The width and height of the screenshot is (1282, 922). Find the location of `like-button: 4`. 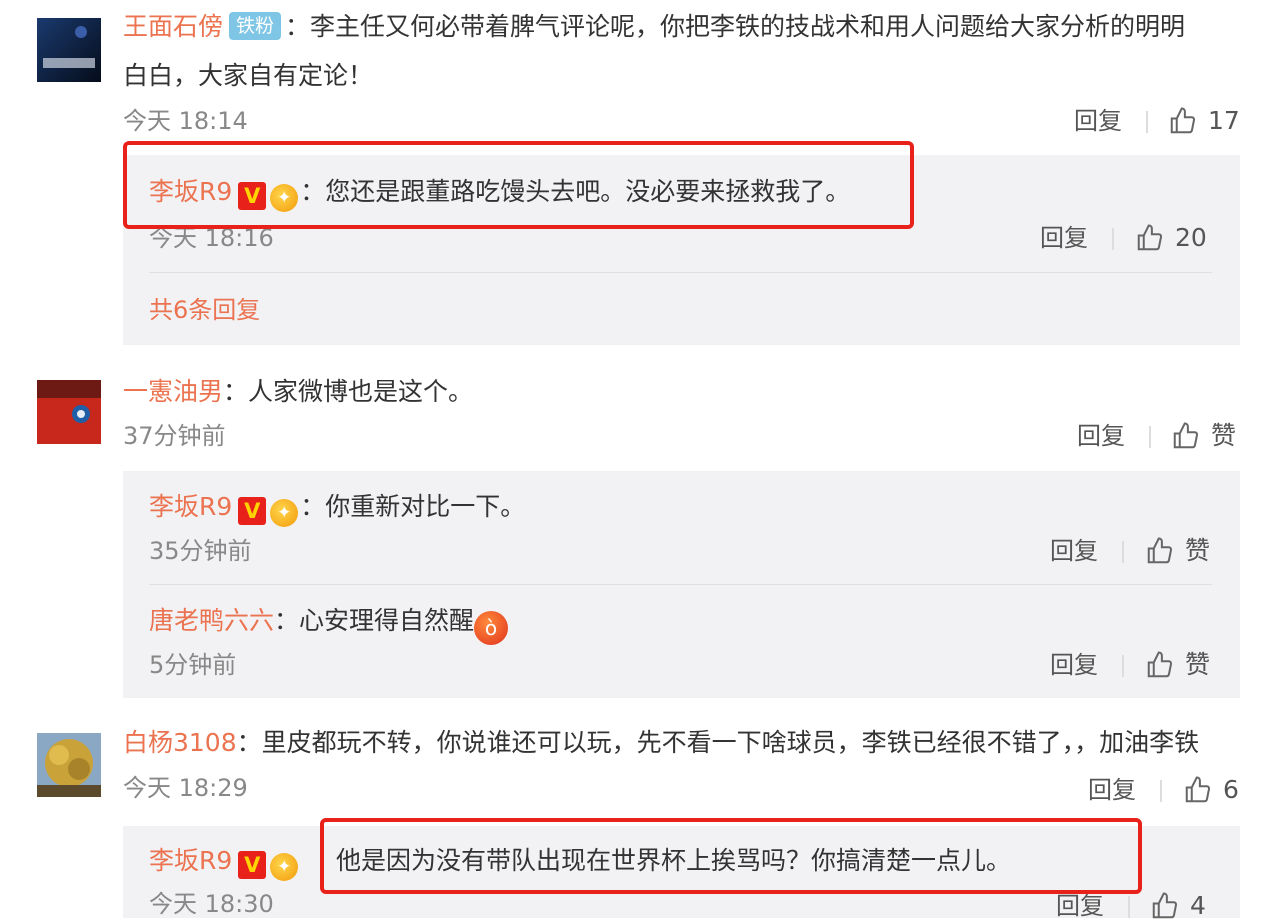

like-button: 4 is located at coordinates (1178, 906).